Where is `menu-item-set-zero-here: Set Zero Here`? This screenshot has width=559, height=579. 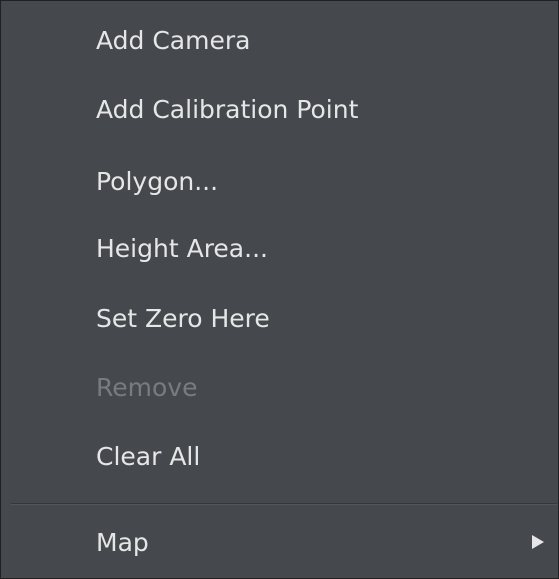
menu-item-set-zero-here: Set Zero Here is located at coordinates (279, 318).